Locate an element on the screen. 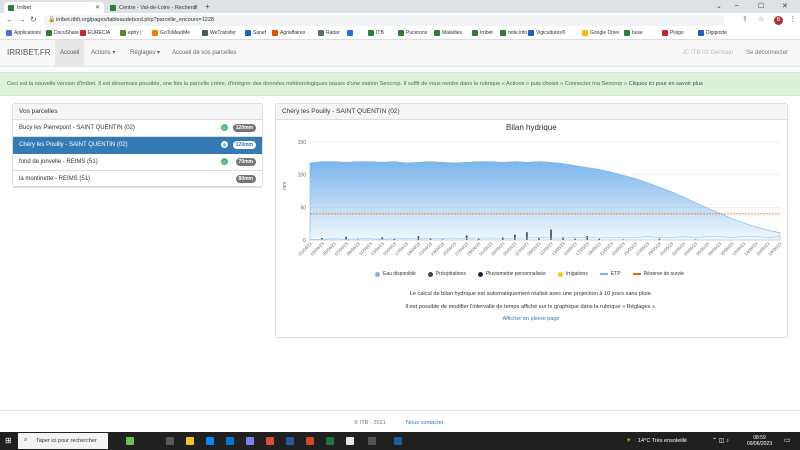  taskbar-clock: 08:59 09/06/2023 is located at coordinates (759, 441).